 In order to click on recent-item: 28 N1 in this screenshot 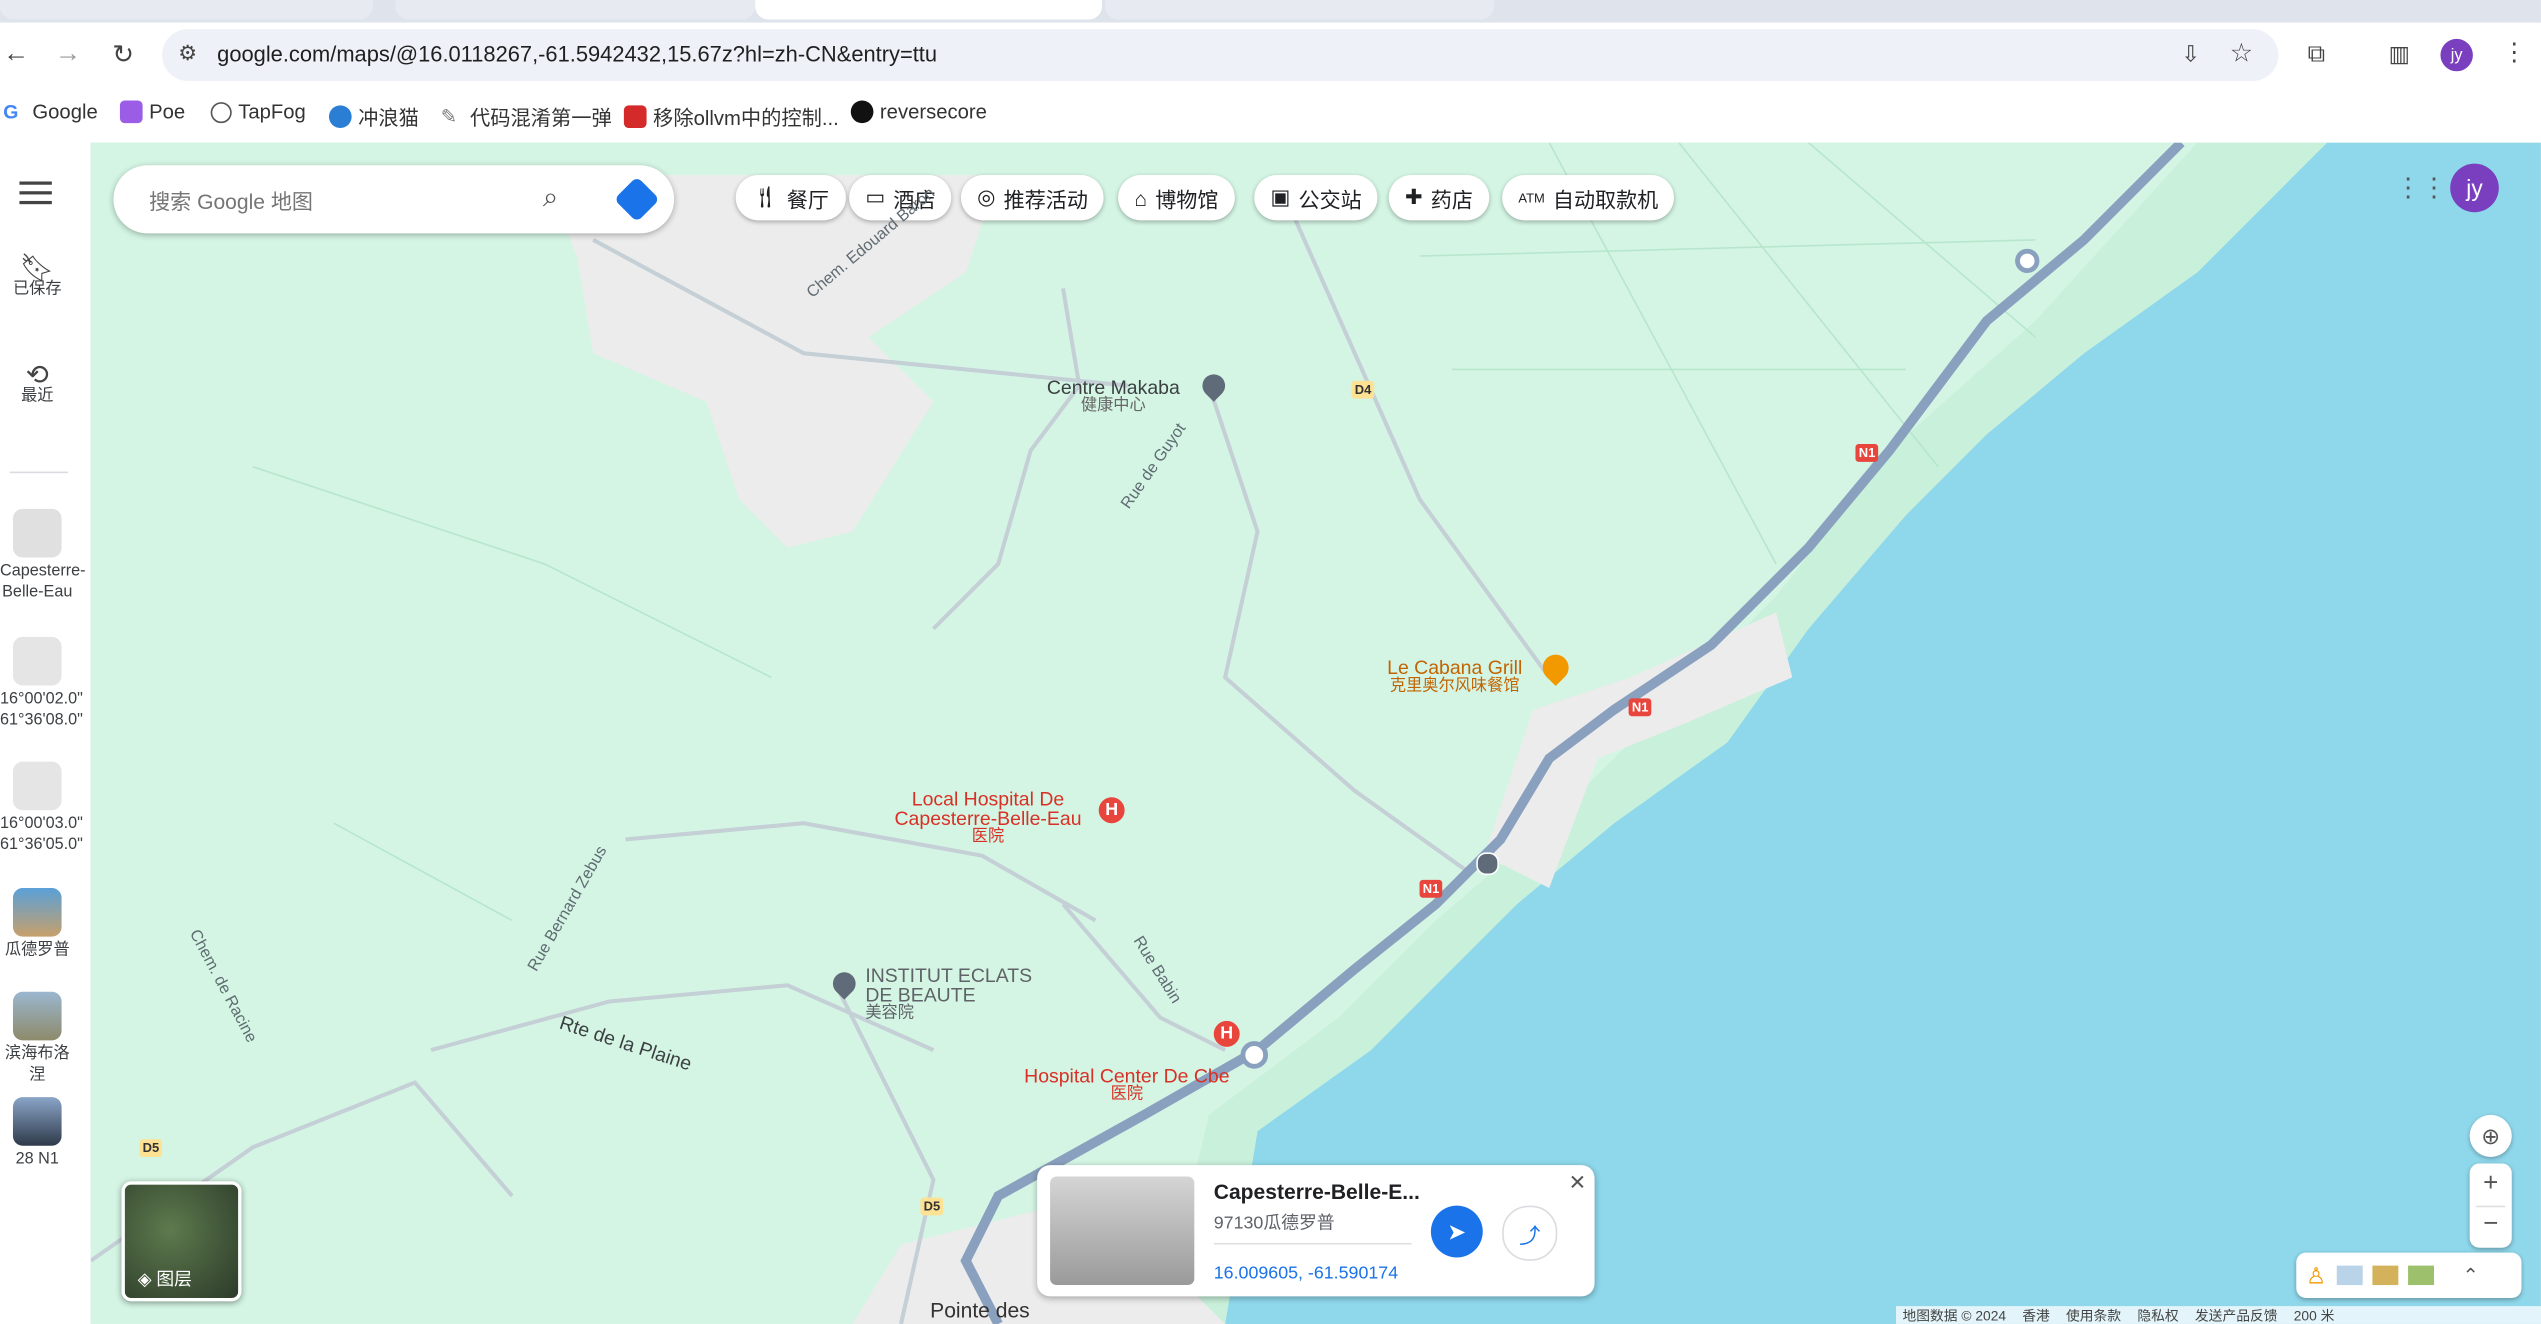, I will do `click(37, 1134)`.